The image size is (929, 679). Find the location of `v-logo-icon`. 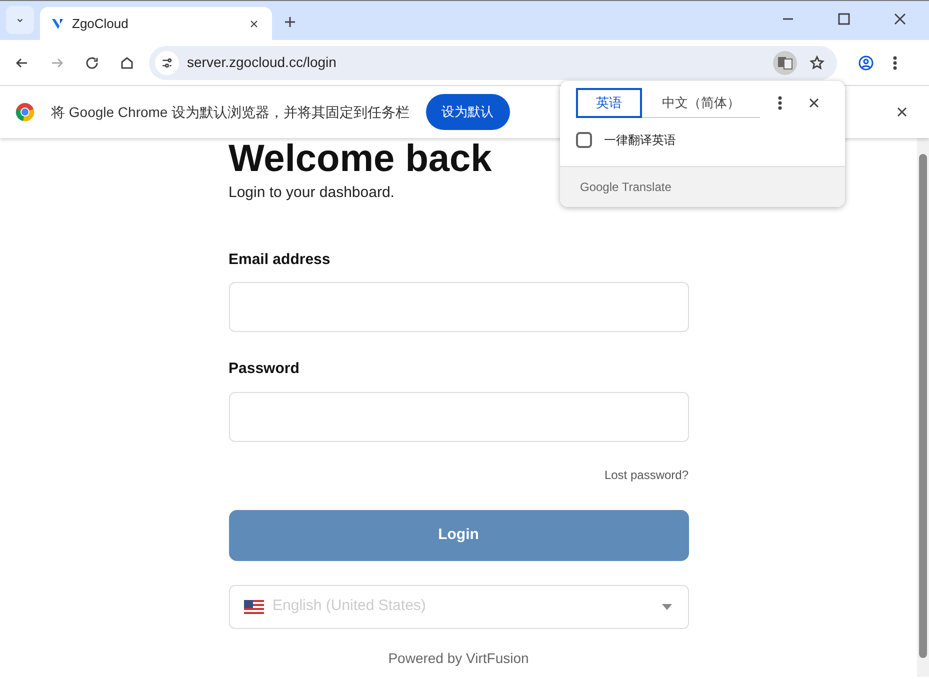

v-logo-icon is located at coordinates (58, 24).